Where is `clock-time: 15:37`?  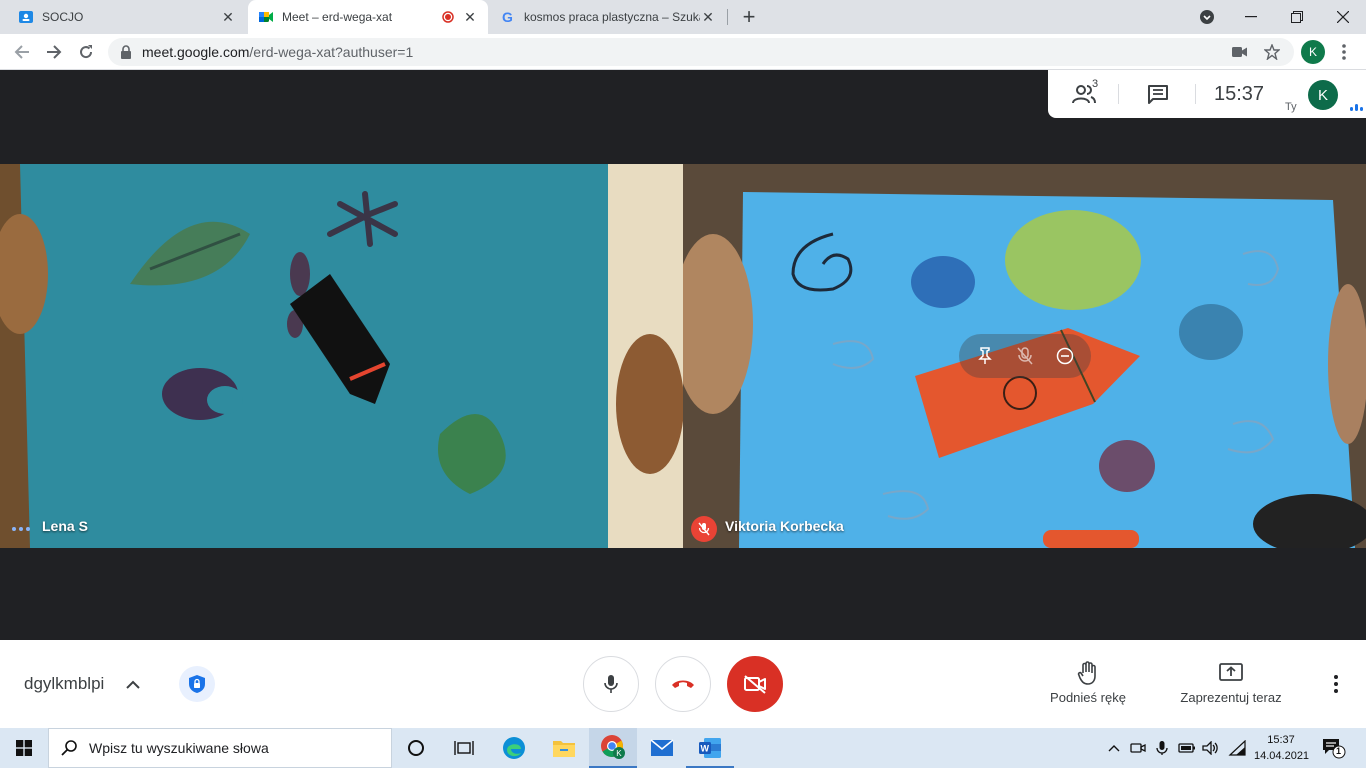 clock-time: 15:37 is located at coordinates (1281, 740).